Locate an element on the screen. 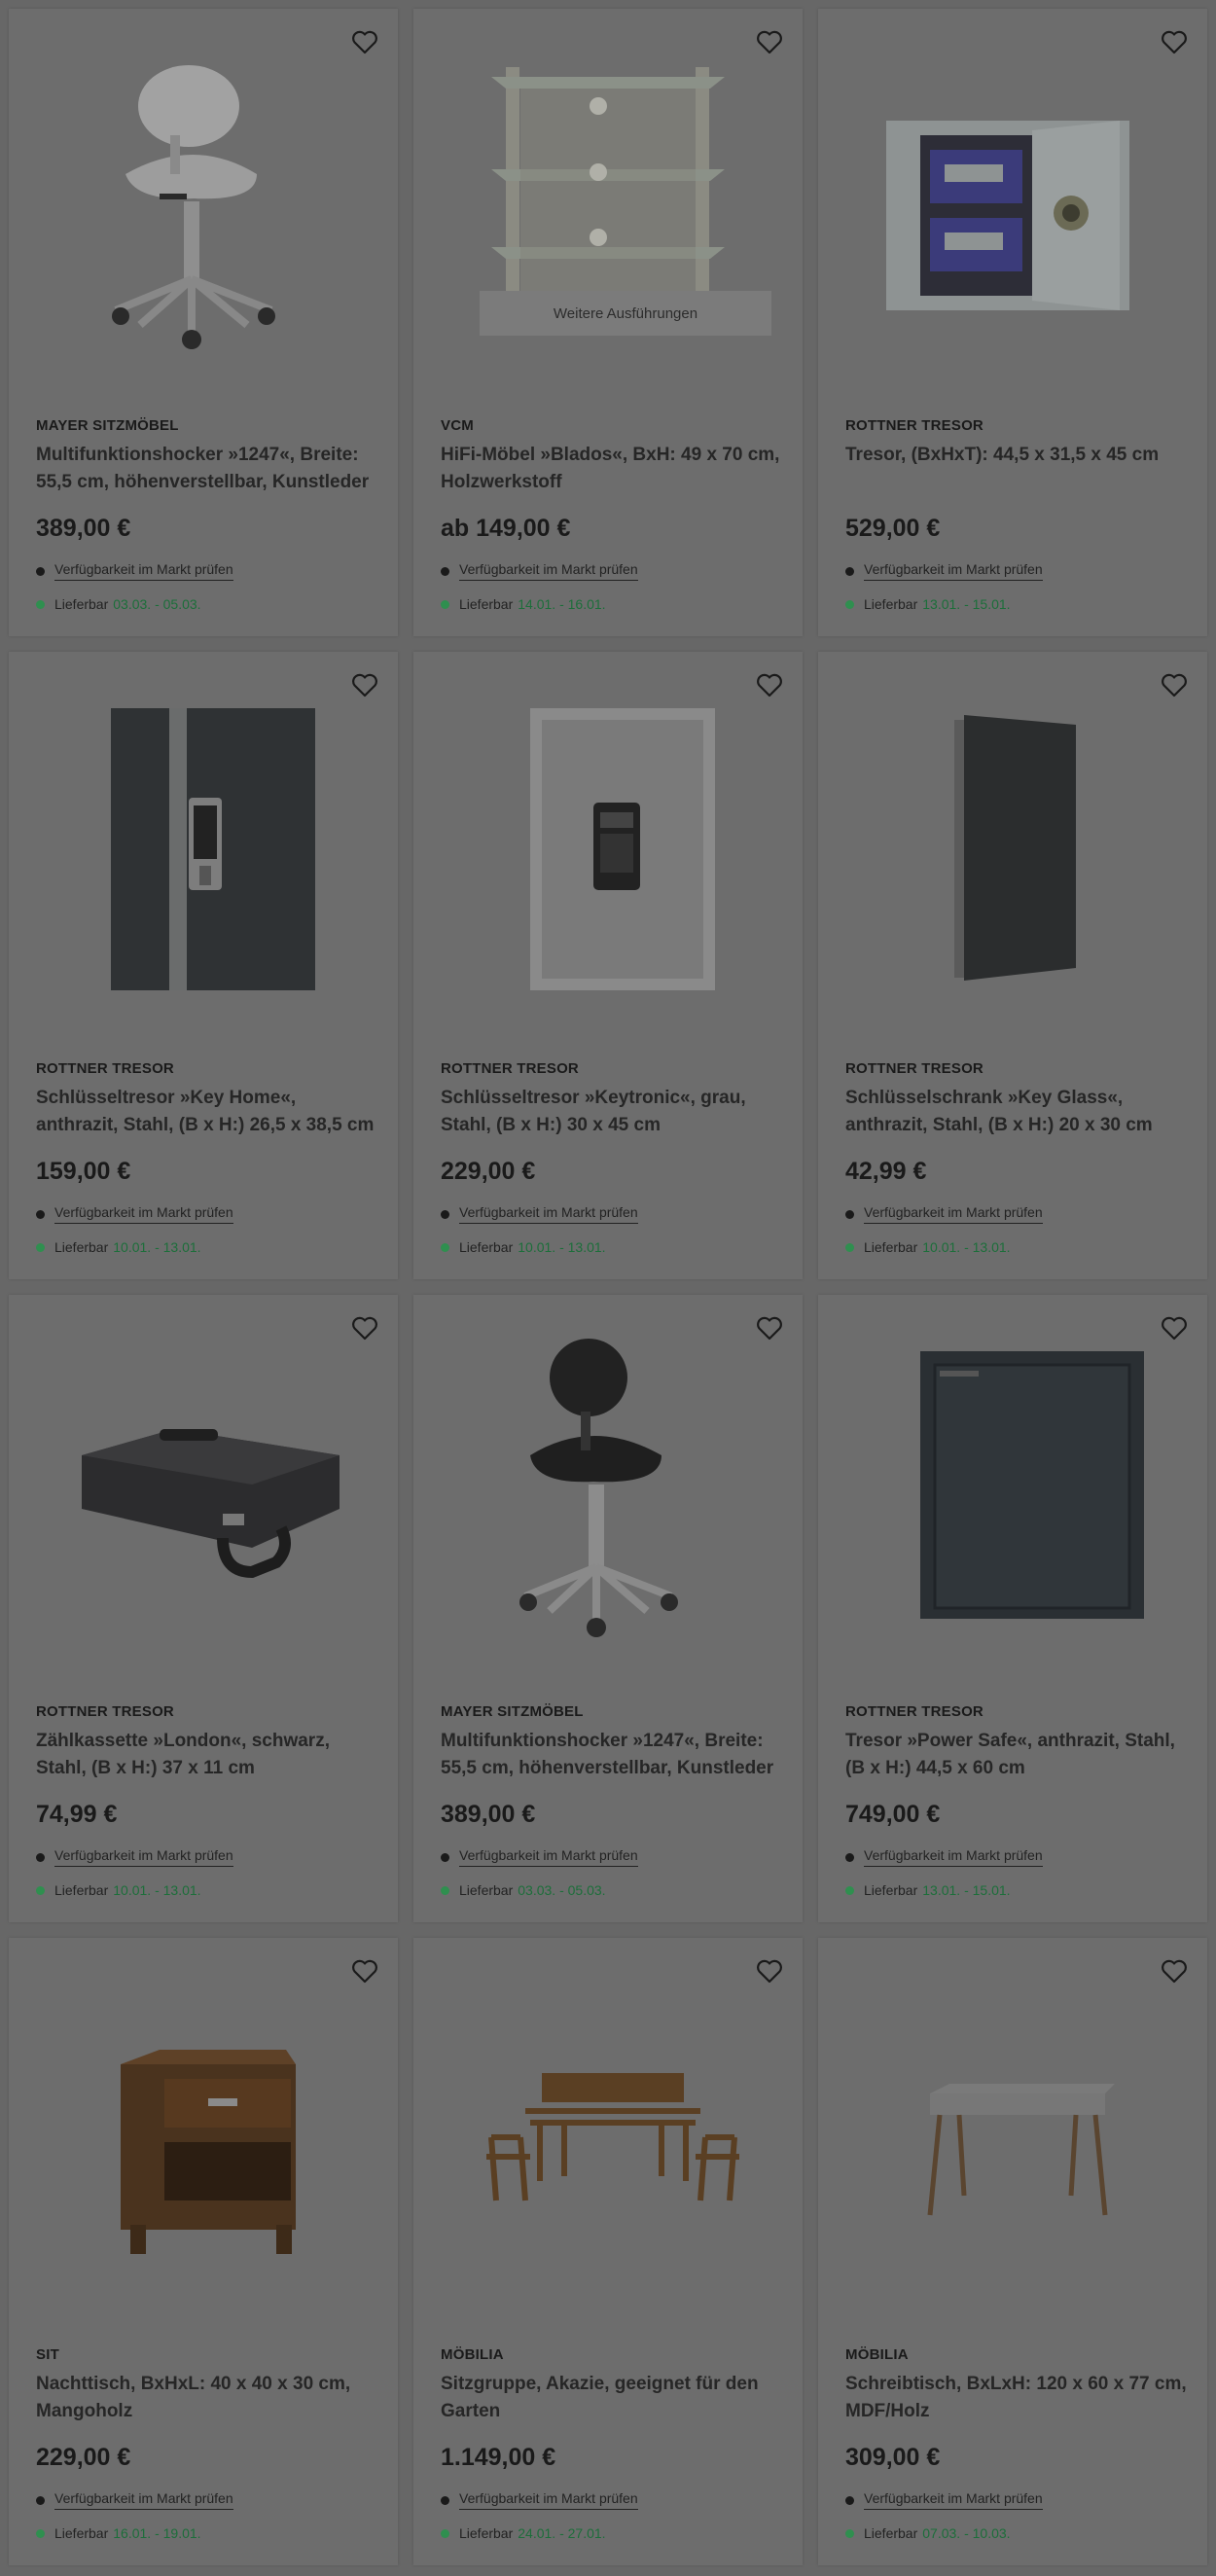 The width and height of the screenshot is (1216, 2576). product-image-cash-box-black is located at coordinates (203, 1489).